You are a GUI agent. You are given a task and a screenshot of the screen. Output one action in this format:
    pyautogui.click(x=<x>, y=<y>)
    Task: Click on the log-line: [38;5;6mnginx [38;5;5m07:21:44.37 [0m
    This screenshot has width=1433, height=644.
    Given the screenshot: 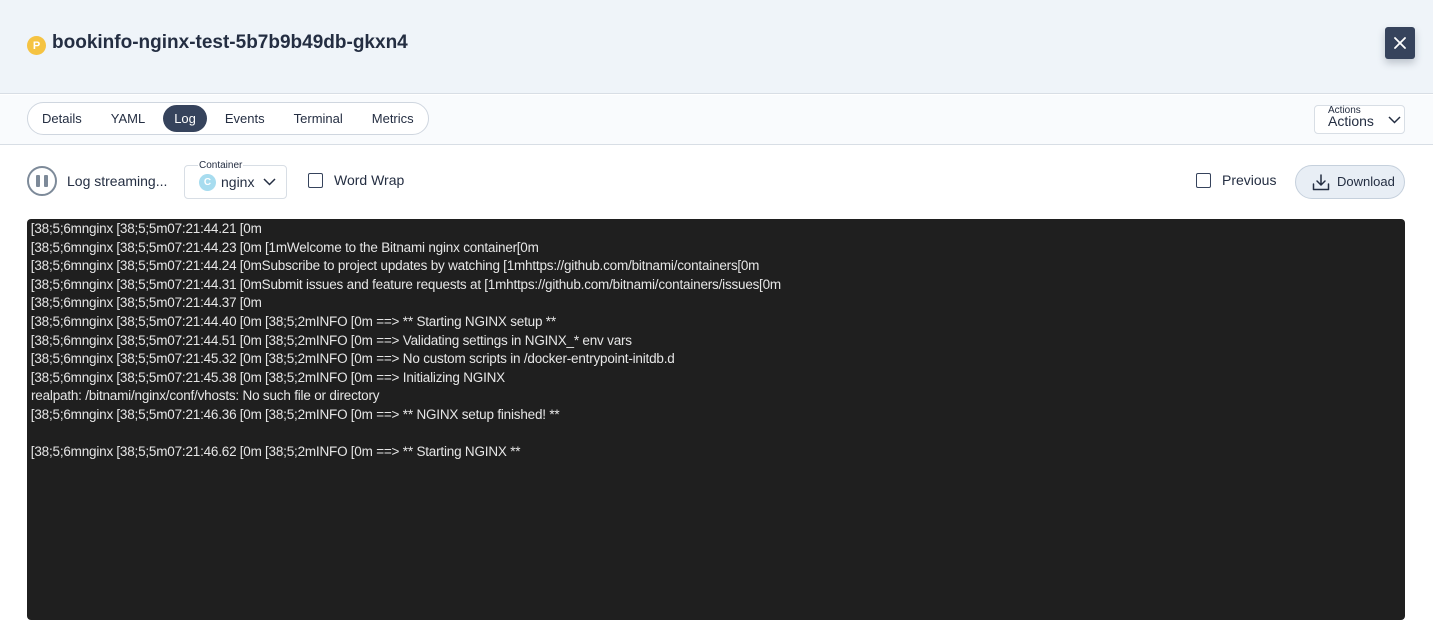 What is the action you would take?
    pyautogui.click(x=718, y=303)
    